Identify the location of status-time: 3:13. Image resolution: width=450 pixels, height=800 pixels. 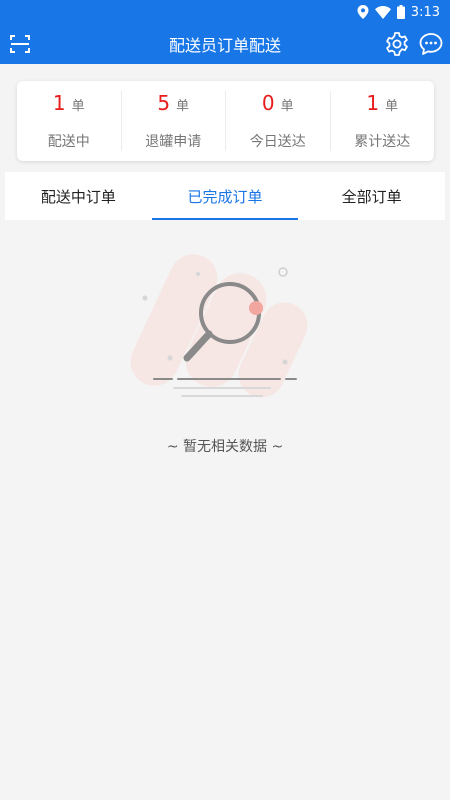
(425, 12).